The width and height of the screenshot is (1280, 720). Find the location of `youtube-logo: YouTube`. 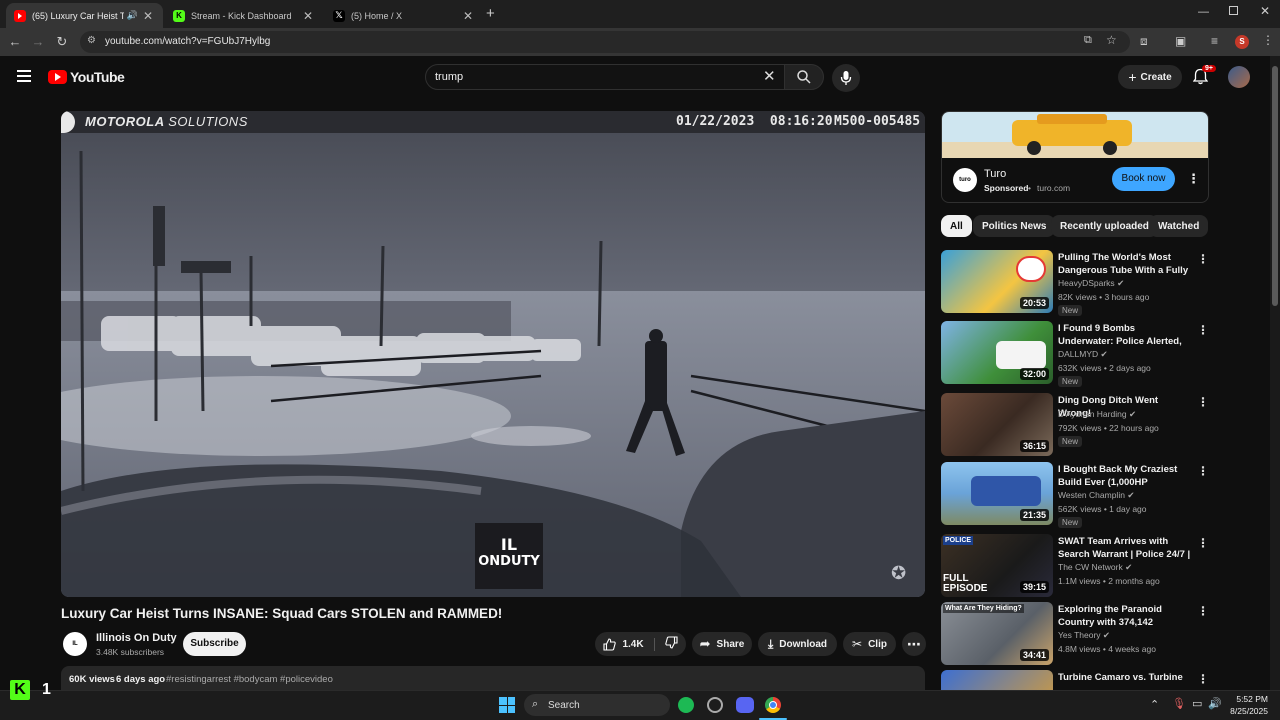

youtube-logo: YouTube is located at coordinates (86, 77).